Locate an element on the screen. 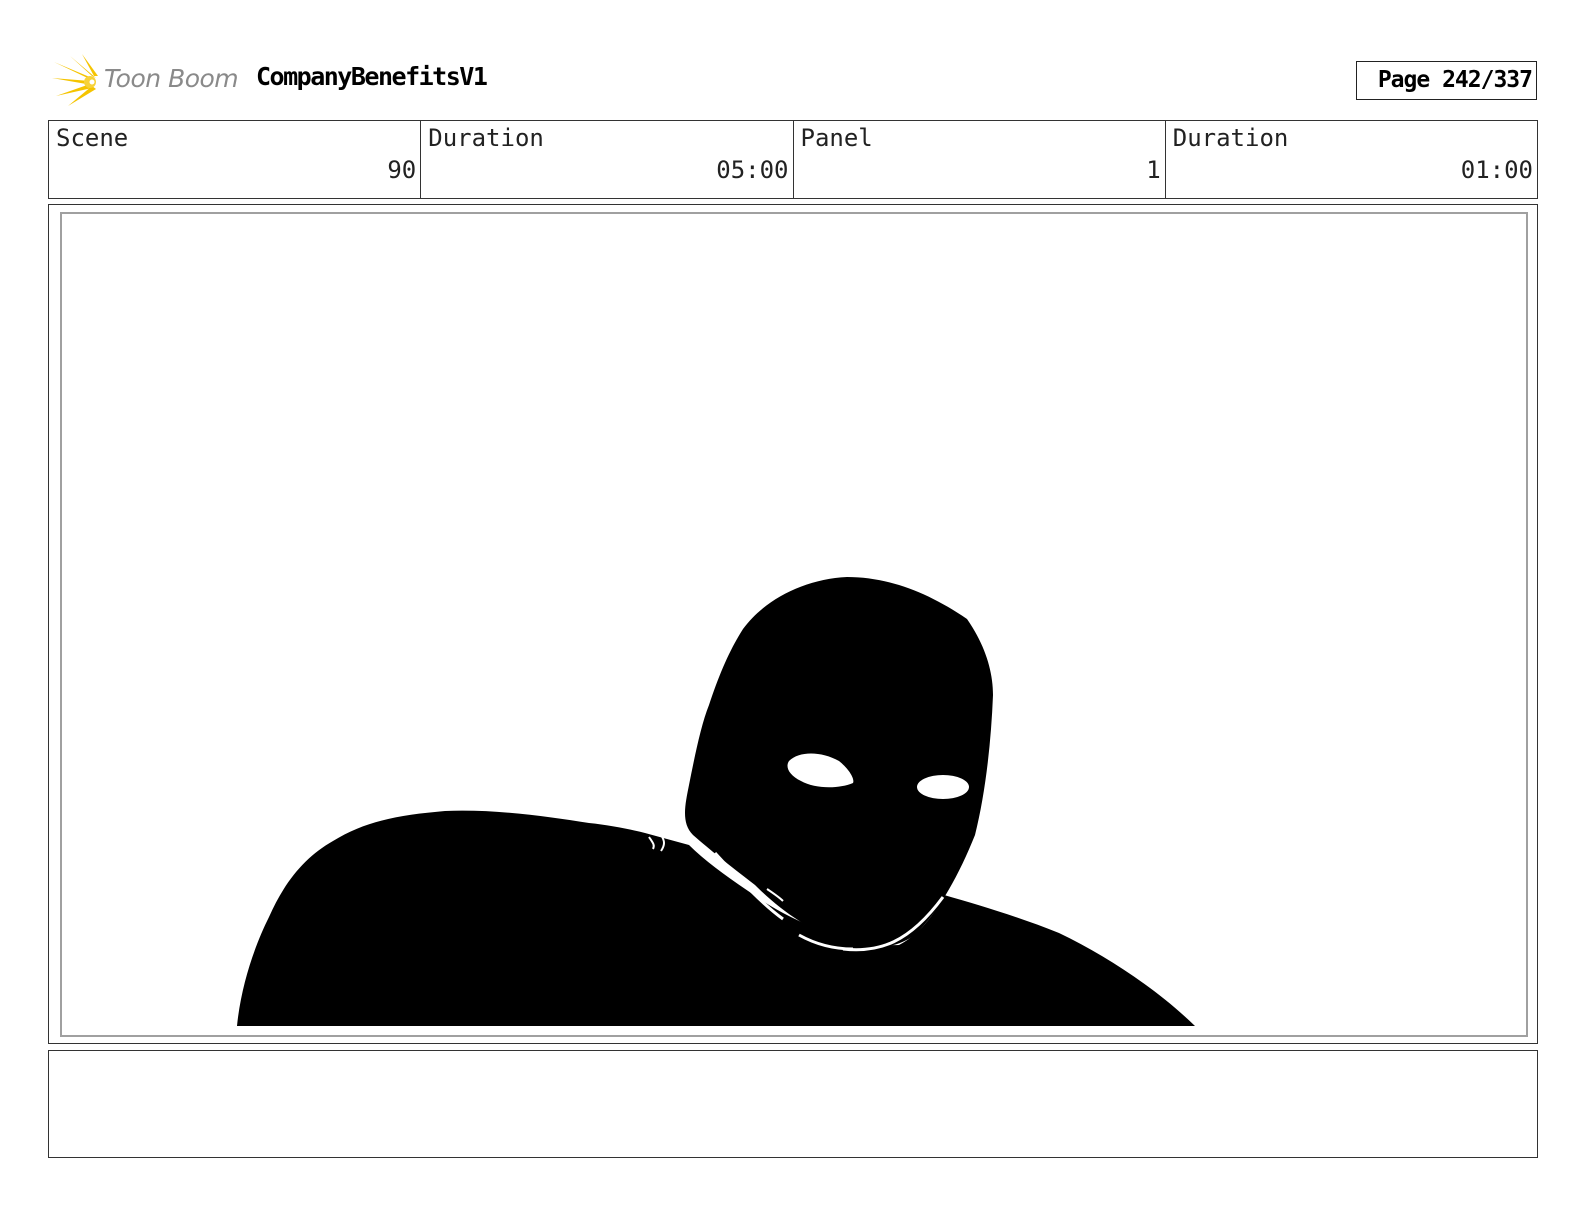 The height and width of the screenshot is (1224, 1584). panel-value: 1 is located at coordinates (1153, 170).